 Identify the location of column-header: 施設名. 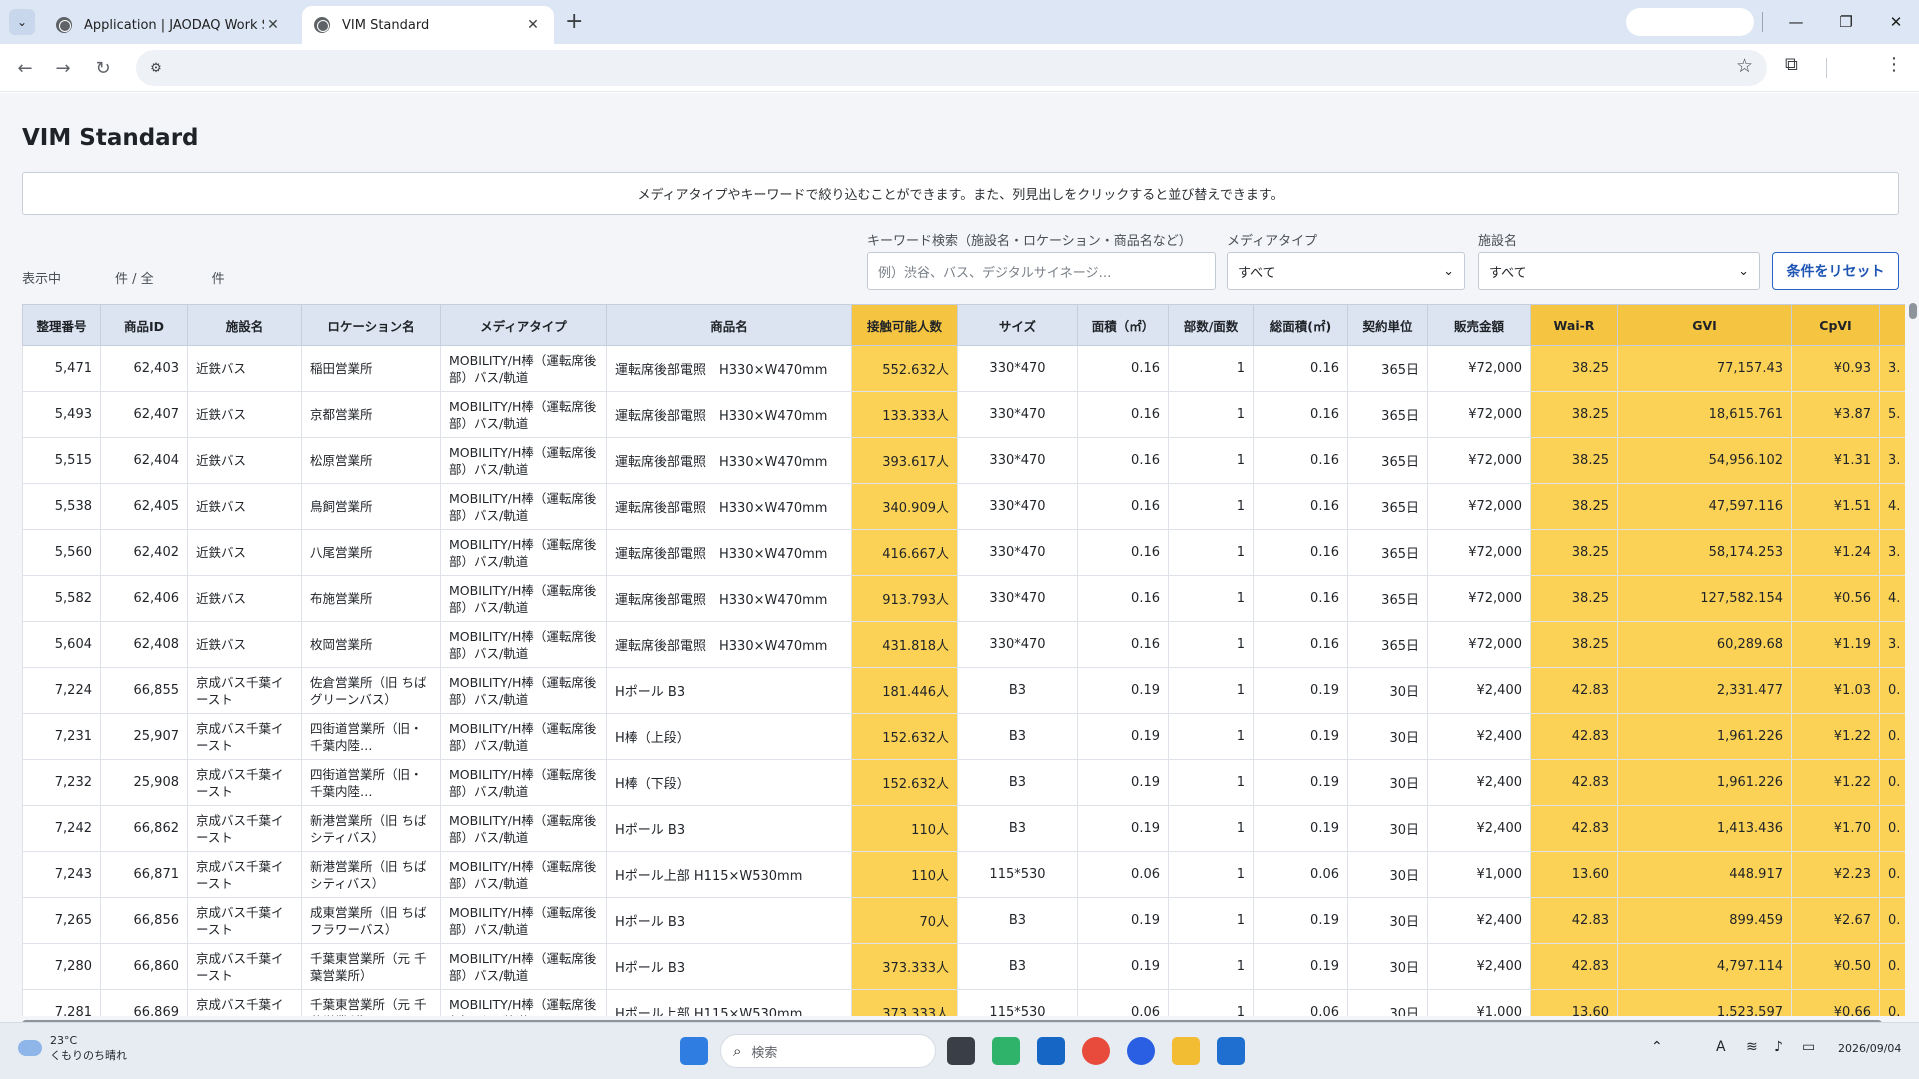
(244, 325).